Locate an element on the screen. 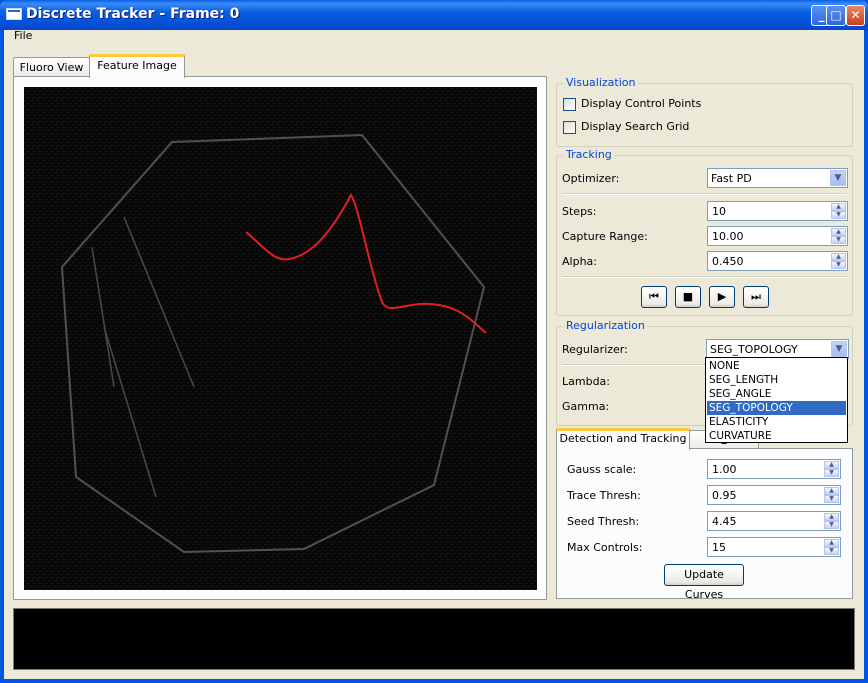  capture-range-value: 10.00 is located at coordinates (728, 236).